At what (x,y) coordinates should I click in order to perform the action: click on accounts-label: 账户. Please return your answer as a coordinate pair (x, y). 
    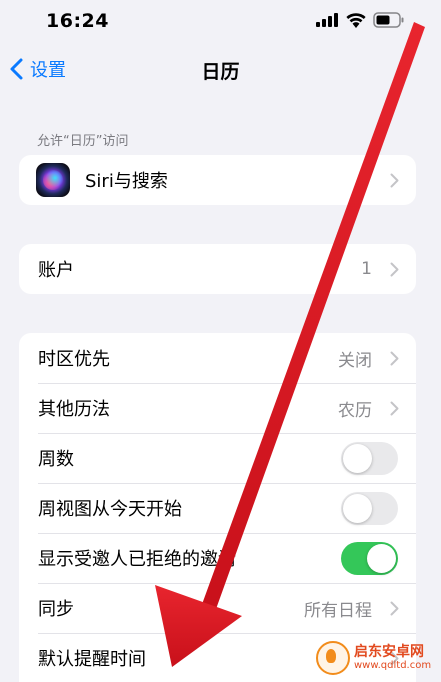
    Looking at the image, I should click on (56, 270).